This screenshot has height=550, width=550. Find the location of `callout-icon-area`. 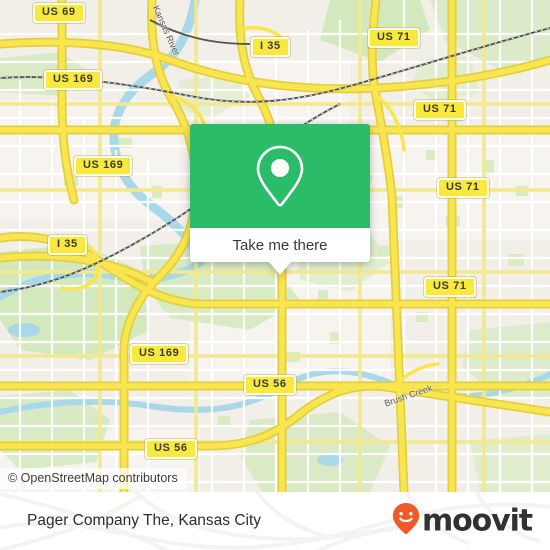

callout-icon-area is located at coordinates (280, 176).